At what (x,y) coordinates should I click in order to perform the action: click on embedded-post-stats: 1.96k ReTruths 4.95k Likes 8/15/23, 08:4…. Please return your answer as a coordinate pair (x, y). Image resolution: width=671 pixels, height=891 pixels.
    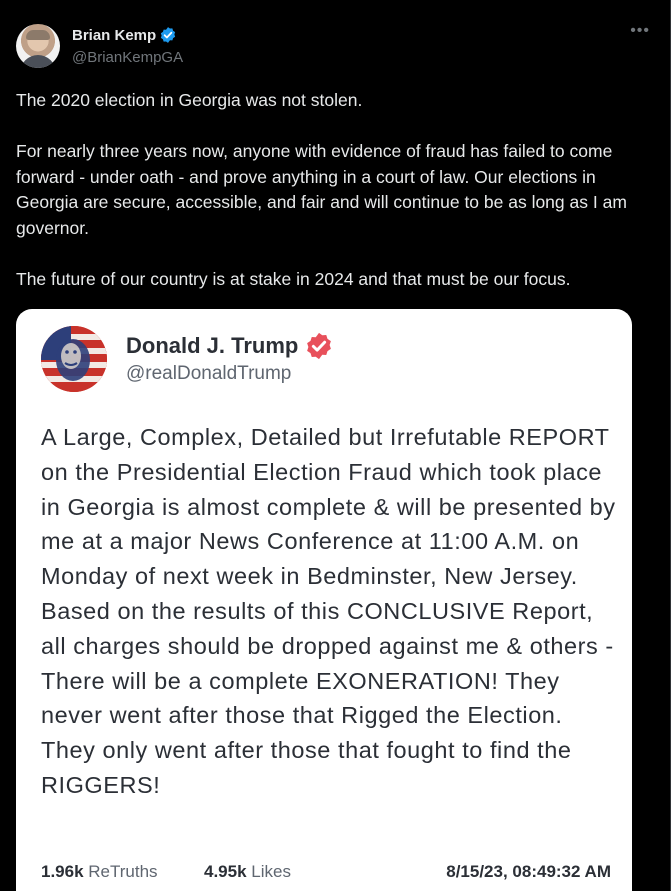
    Looking at the image, I should click on (326, 874).